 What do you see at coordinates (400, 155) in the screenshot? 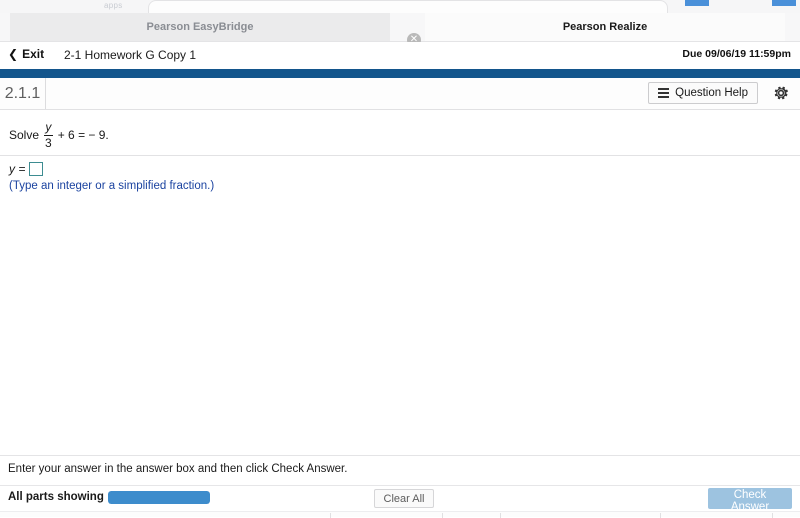
I see `answer-divider` at bounding box center [400, 155].